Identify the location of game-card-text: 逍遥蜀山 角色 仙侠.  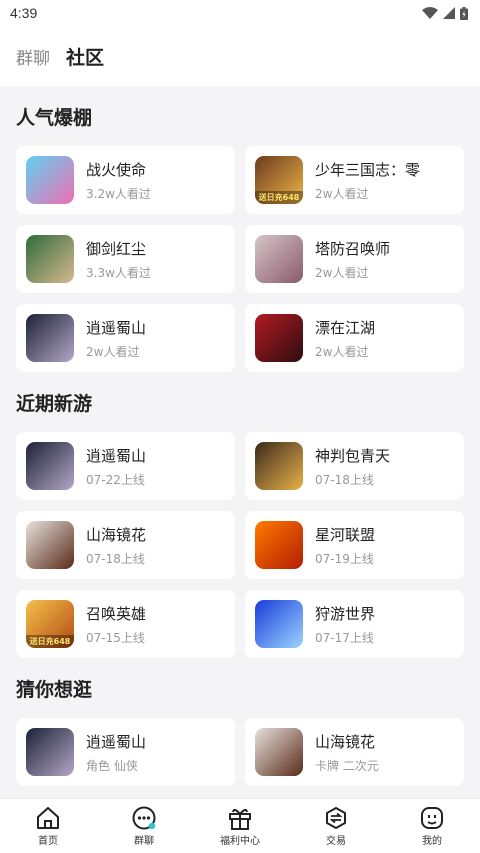
(116, 752).